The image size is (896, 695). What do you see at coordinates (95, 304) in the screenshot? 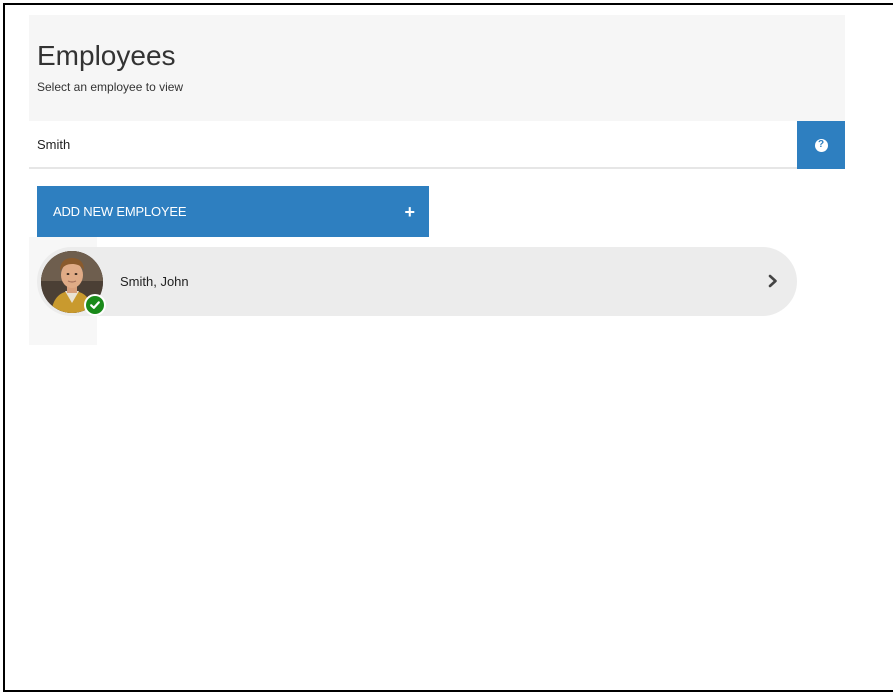
I see `status-check-icon` at bounding box center [95, 304].